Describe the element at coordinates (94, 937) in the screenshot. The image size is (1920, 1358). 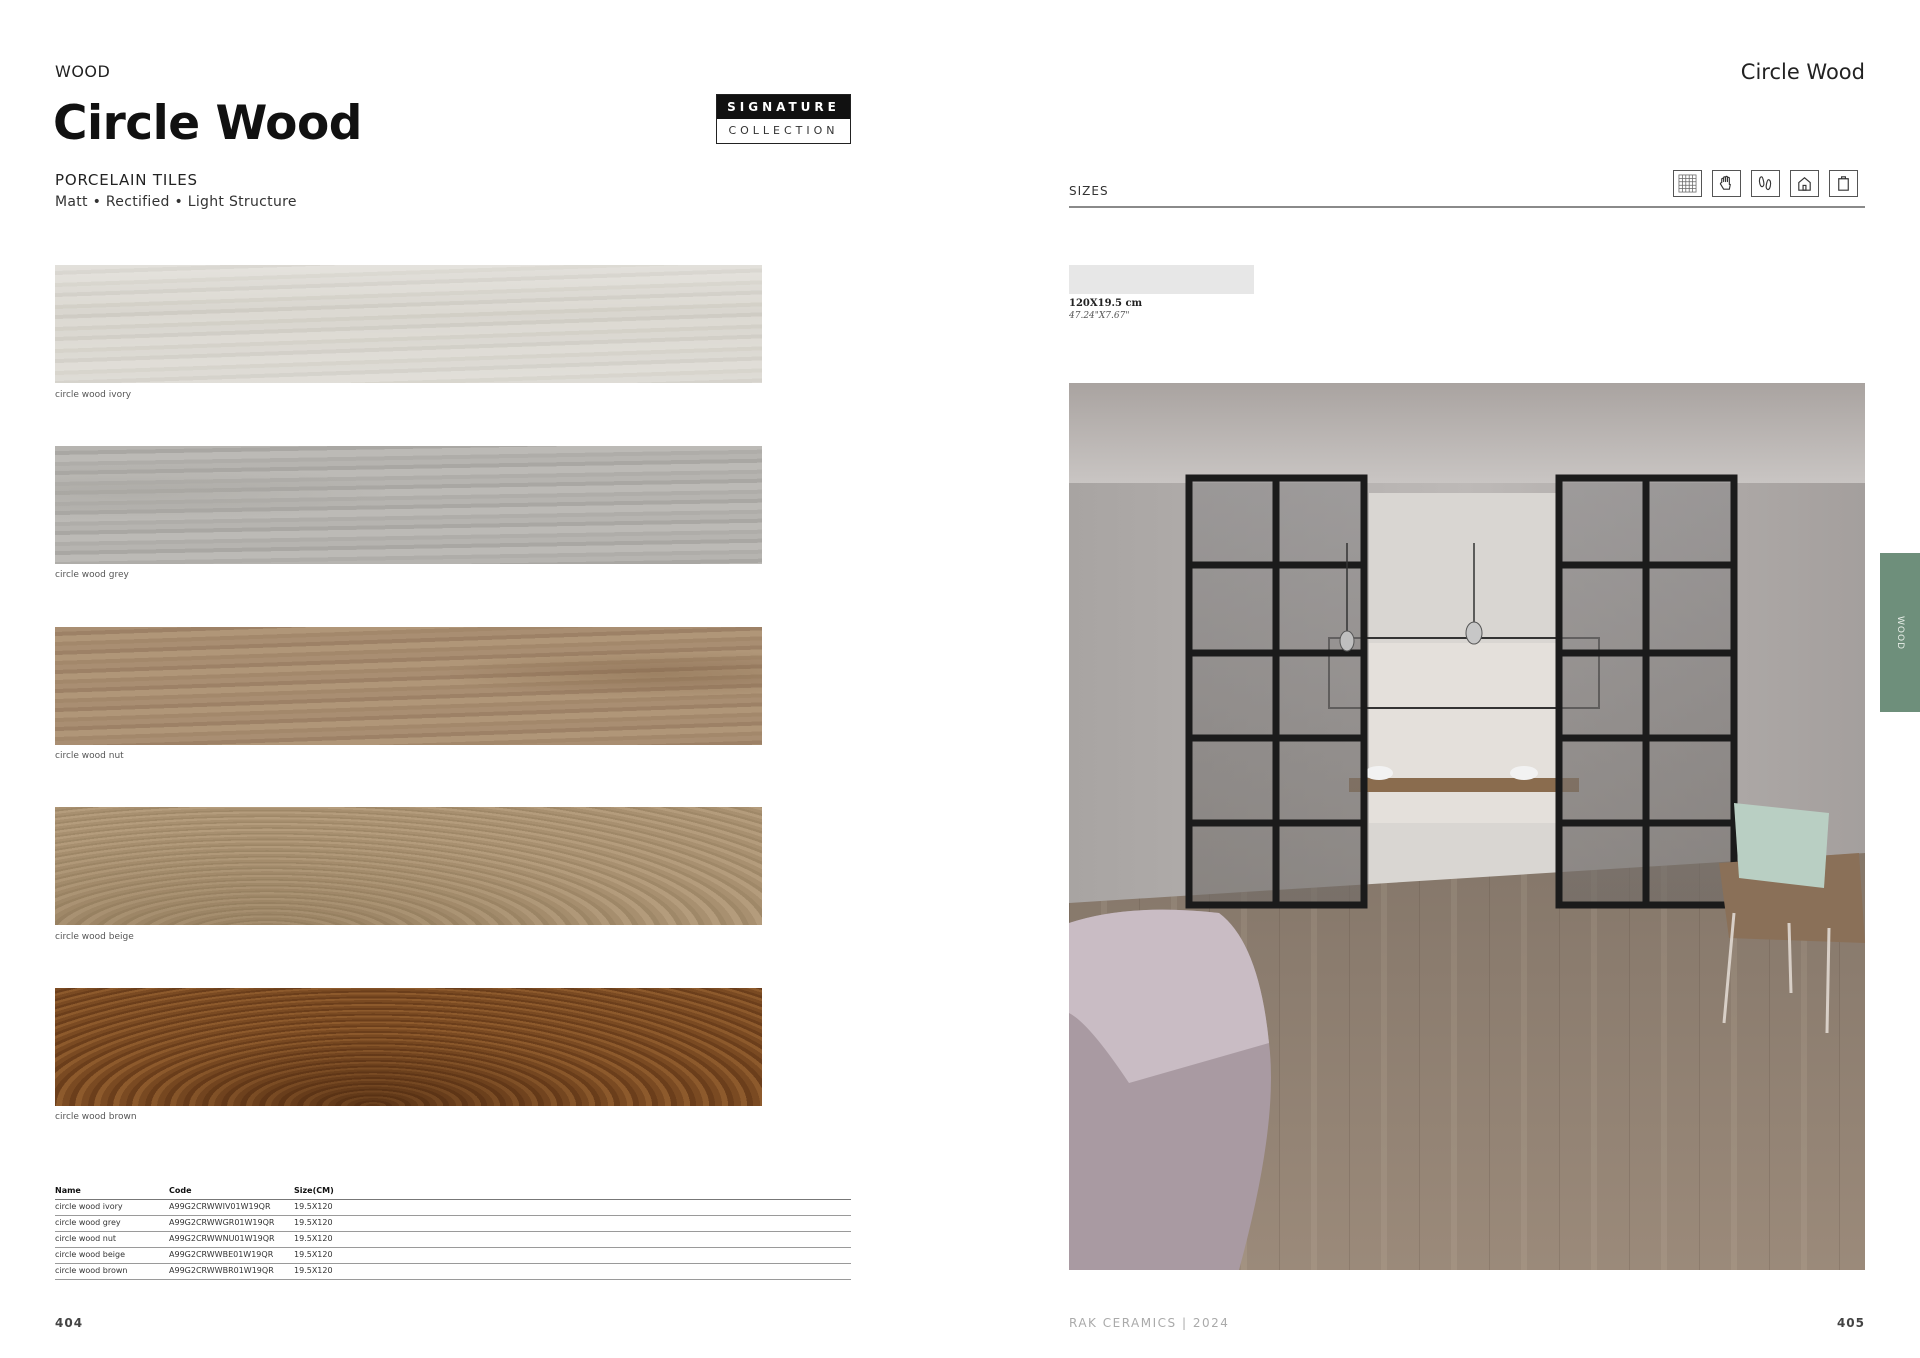
I see `tile-caption: circle wood beige` at that location.